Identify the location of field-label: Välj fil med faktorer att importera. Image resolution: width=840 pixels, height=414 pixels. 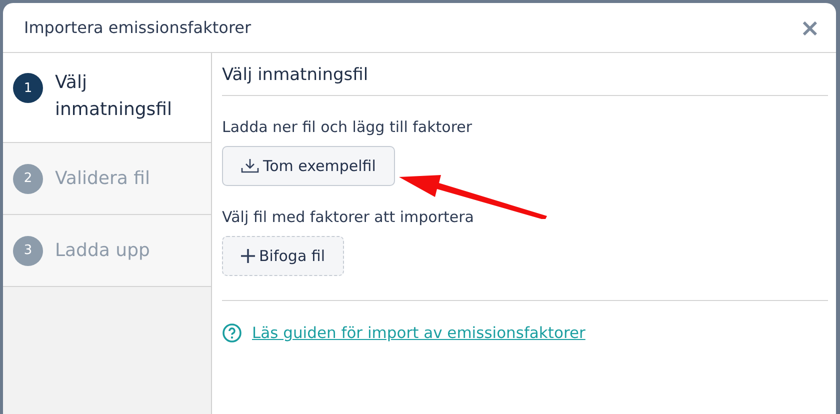
(348, 217).